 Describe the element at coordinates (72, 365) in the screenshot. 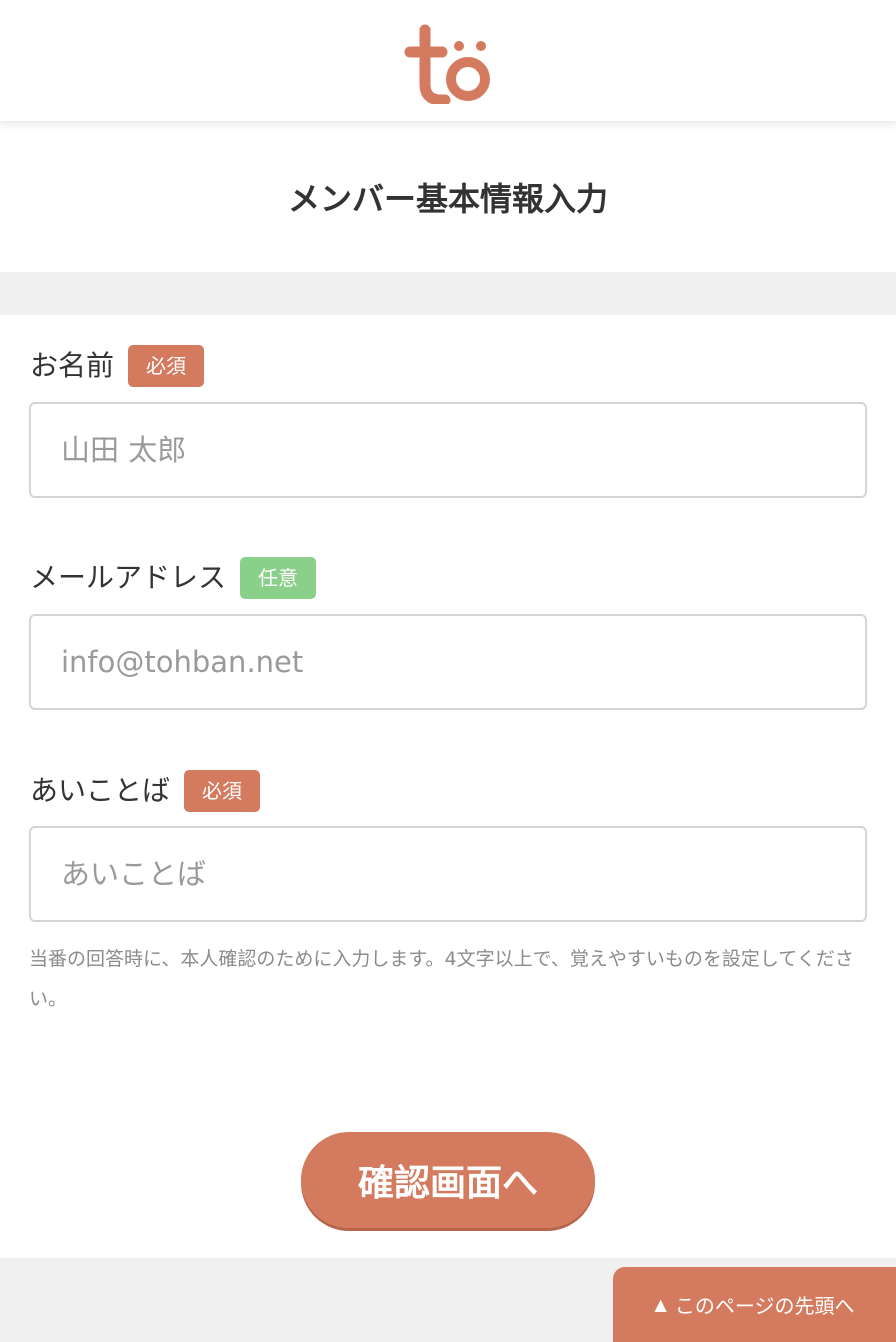

I see `name-field-label: お名前` at that location.